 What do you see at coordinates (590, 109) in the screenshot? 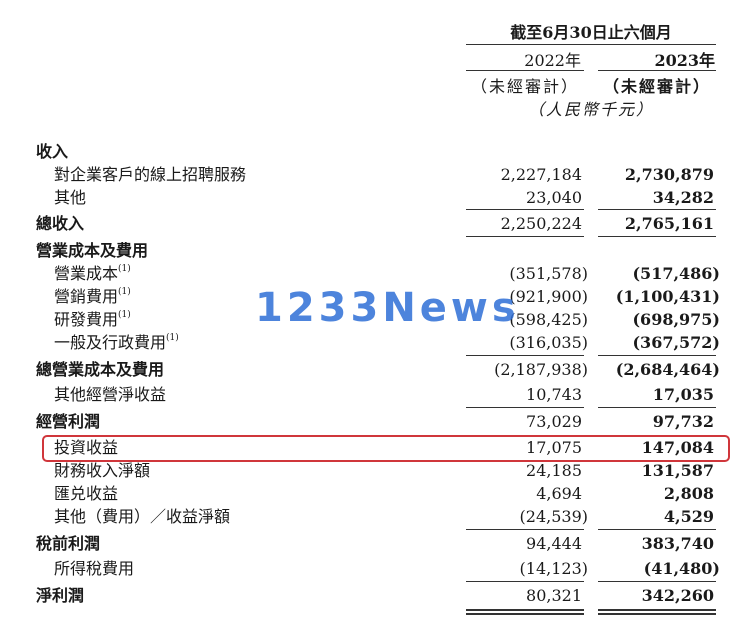
I see `currency-unit: （人民幣千元）` at bounding box center [590, 109].